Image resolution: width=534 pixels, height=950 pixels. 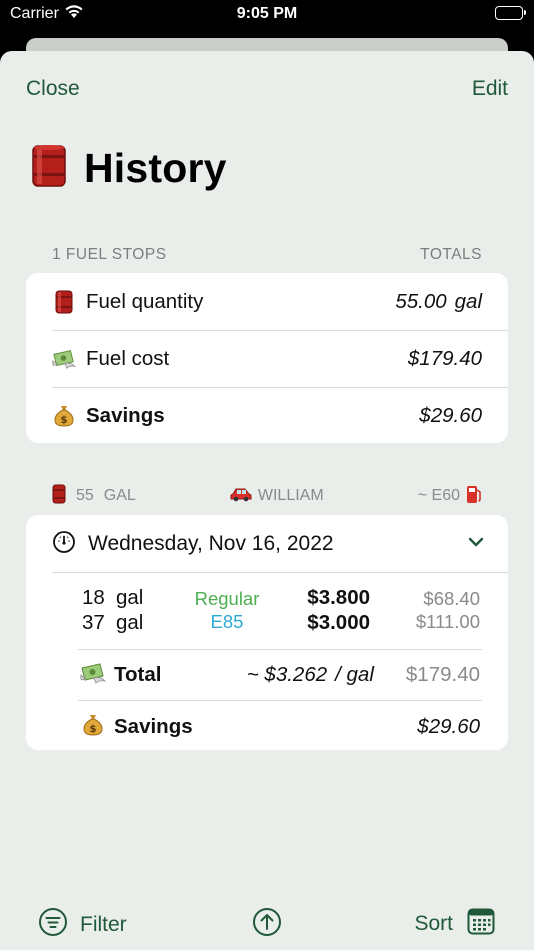 What do you see at coordinates (119, 495) in the screenshot?
I see `summary-quantity-unit: GAL` at bounding box center [119, 495].